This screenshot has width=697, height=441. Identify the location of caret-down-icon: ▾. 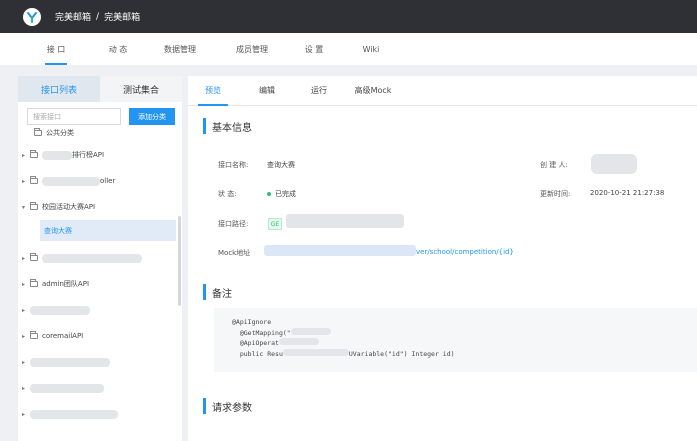
(26, 207).